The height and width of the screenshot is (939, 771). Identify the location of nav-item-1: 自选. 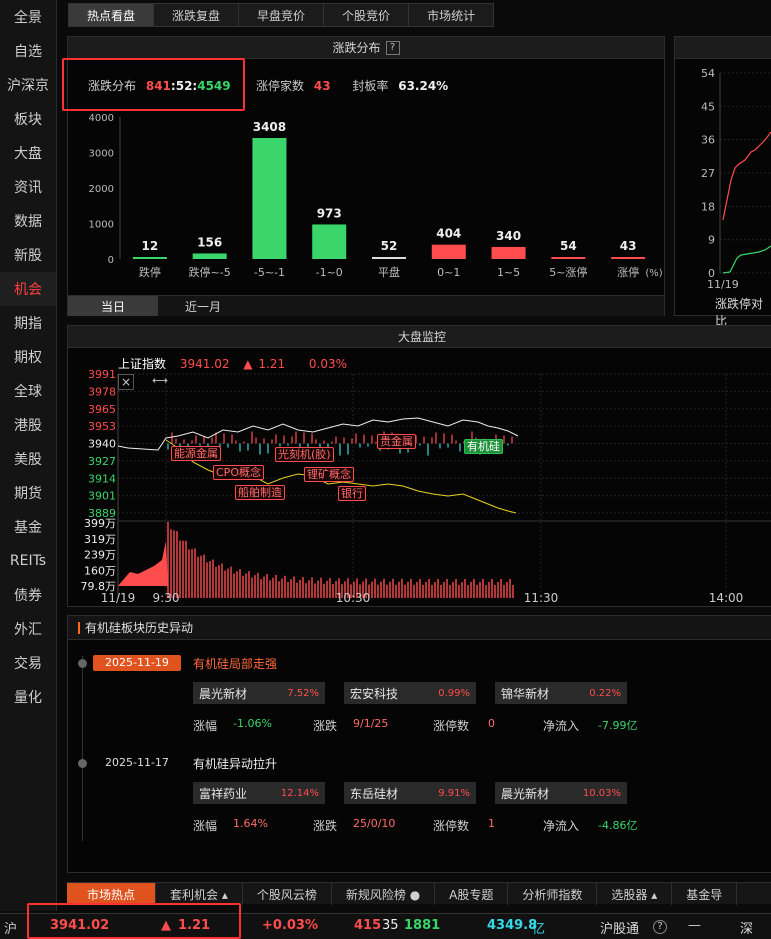
(28, 51).